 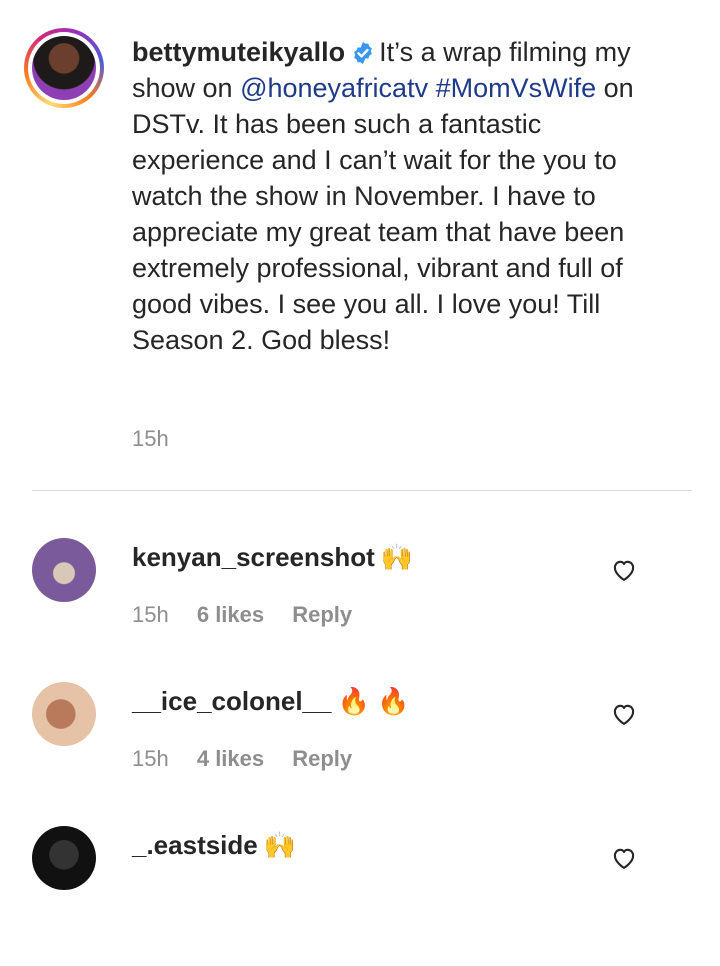 I want to click on comment-likes: 6 likes, so click(x=230, y=614).